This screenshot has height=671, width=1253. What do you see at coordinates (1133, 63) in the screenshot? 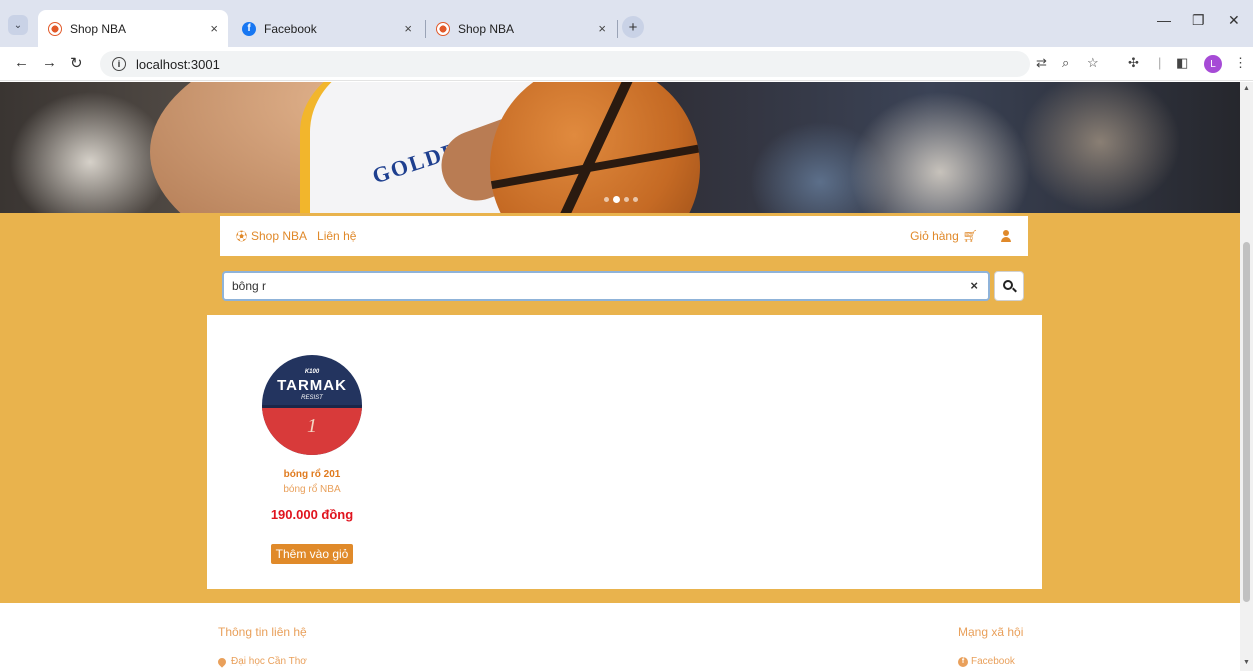
I see `extensions-icon: ✣` at bounding box center [1133, 63].